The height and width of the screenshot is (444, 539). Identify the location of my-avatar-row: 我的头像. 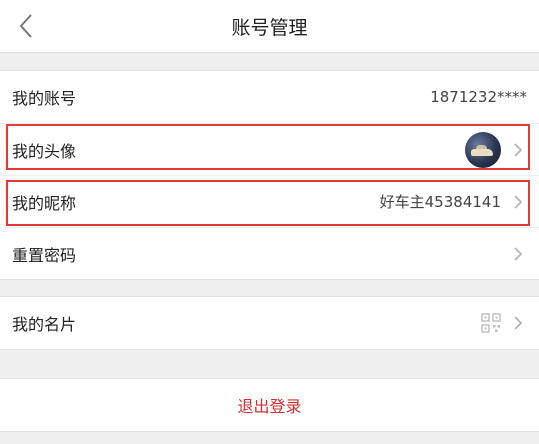
(269, 149).